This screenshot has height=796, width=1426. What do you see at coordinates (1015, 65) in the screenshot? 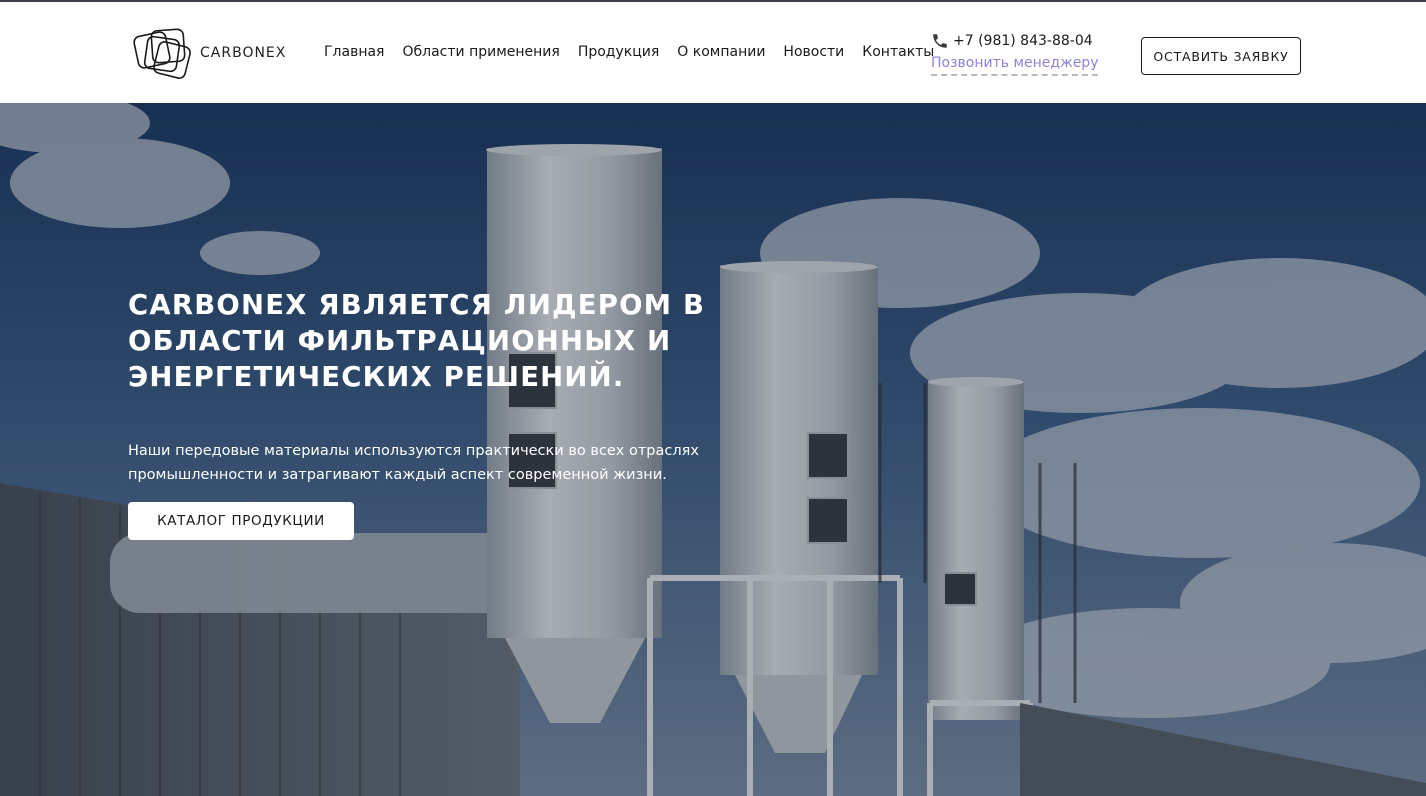
I see `call-manager-link: Позвонить менеджеру` at bounding box center [1015, 65].